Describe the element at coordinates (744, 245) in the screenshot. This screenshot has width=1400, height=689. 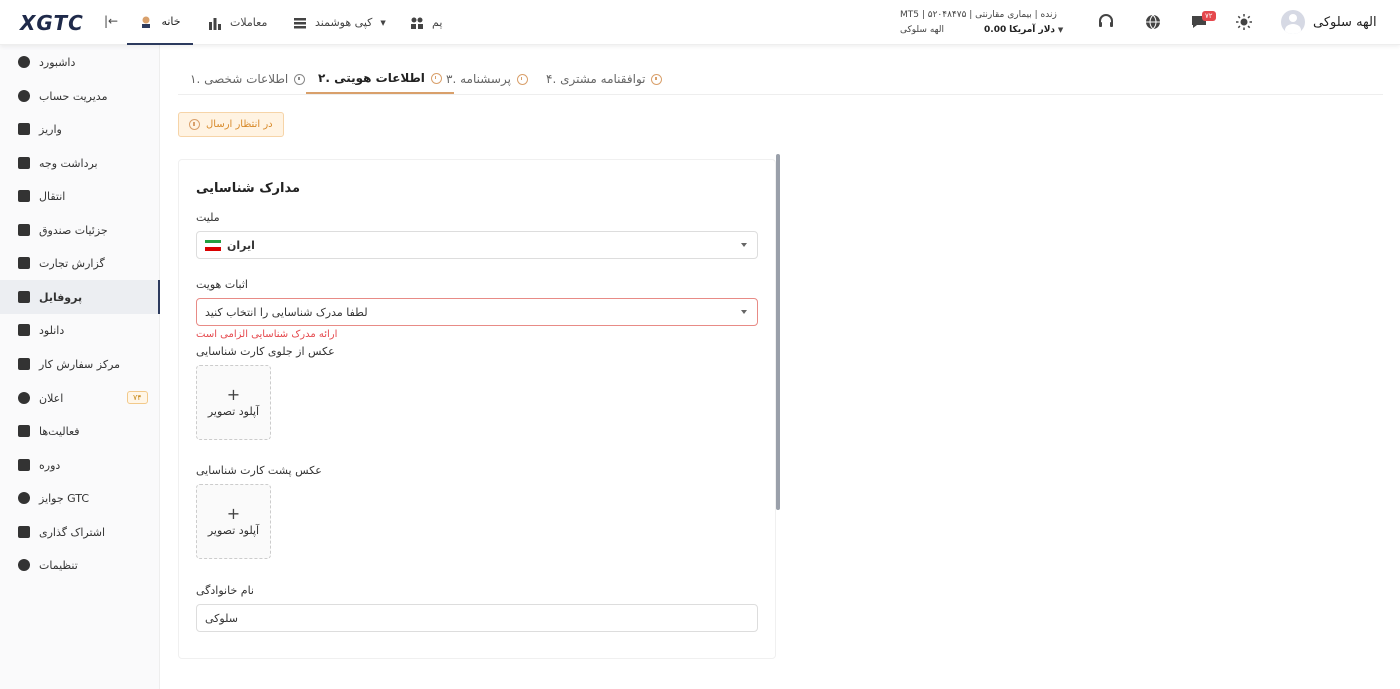
I see `chevron-down-icon` at that location.